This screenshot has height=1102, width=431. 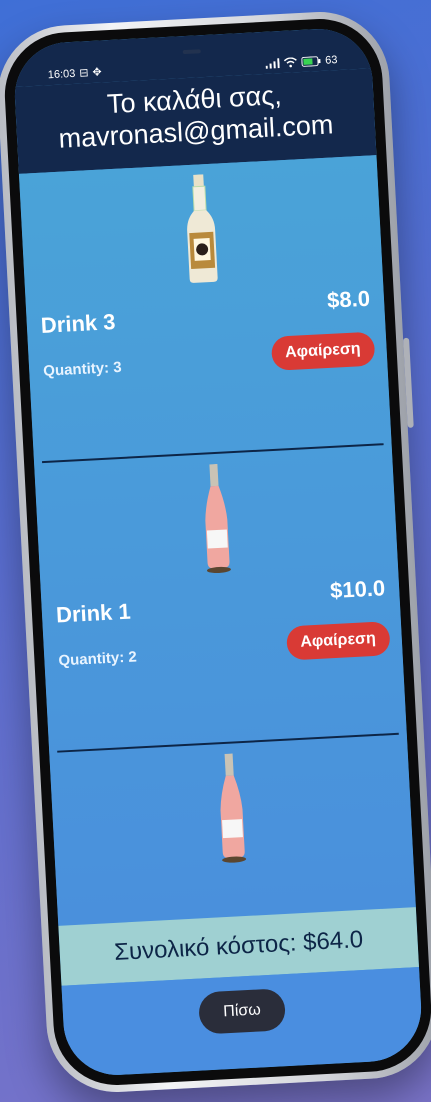 I want to click on cart-item, so click(x=231, y=809).